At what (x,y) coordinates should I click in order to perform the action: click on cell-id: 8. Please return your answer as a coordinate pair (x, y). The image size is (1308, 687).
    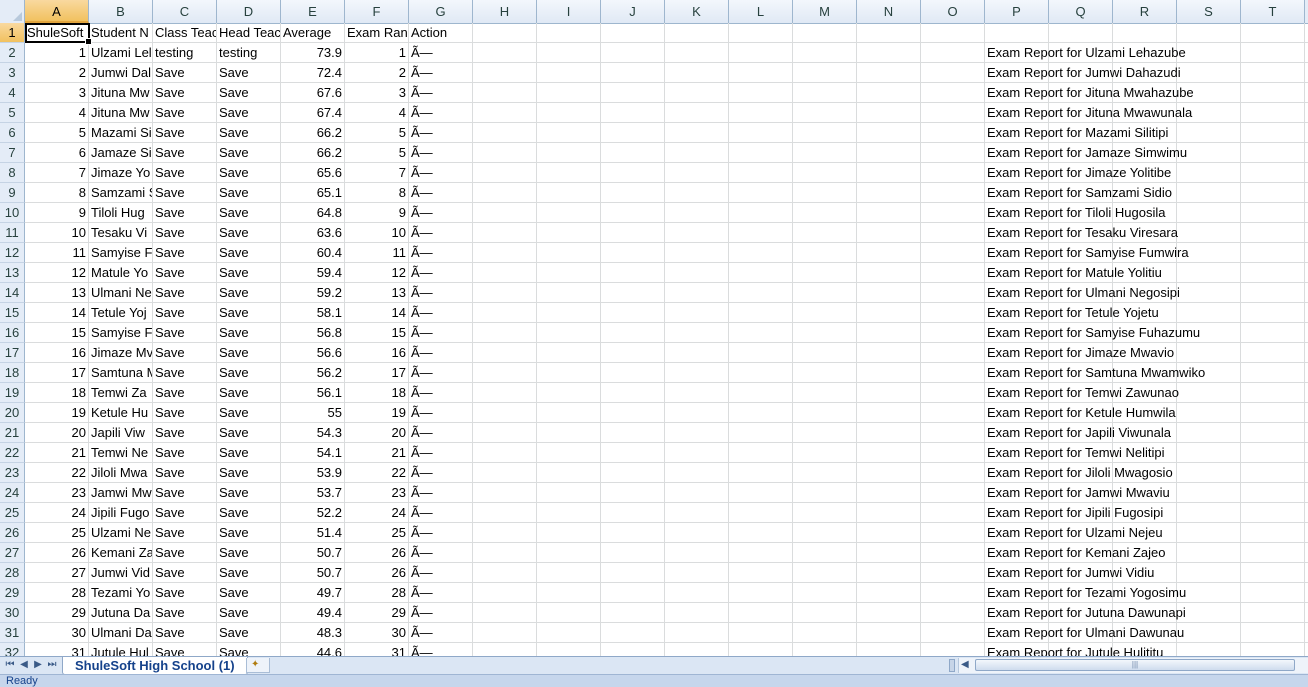
    Looking at the image, I should click on (56, 193).